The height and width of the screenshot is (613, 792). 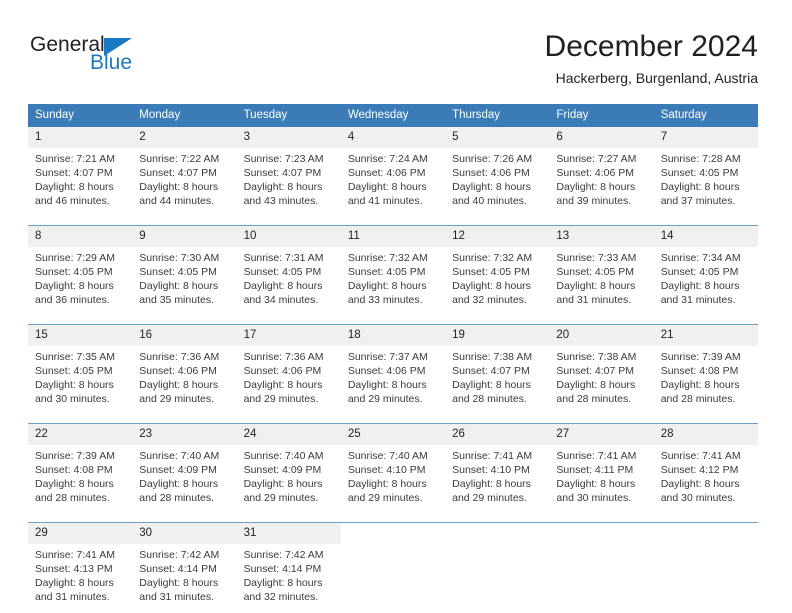 What do you see at coordinates (601, 434) in the screenshot?
I see `day-number: 27` at bounding box center [601, 434].